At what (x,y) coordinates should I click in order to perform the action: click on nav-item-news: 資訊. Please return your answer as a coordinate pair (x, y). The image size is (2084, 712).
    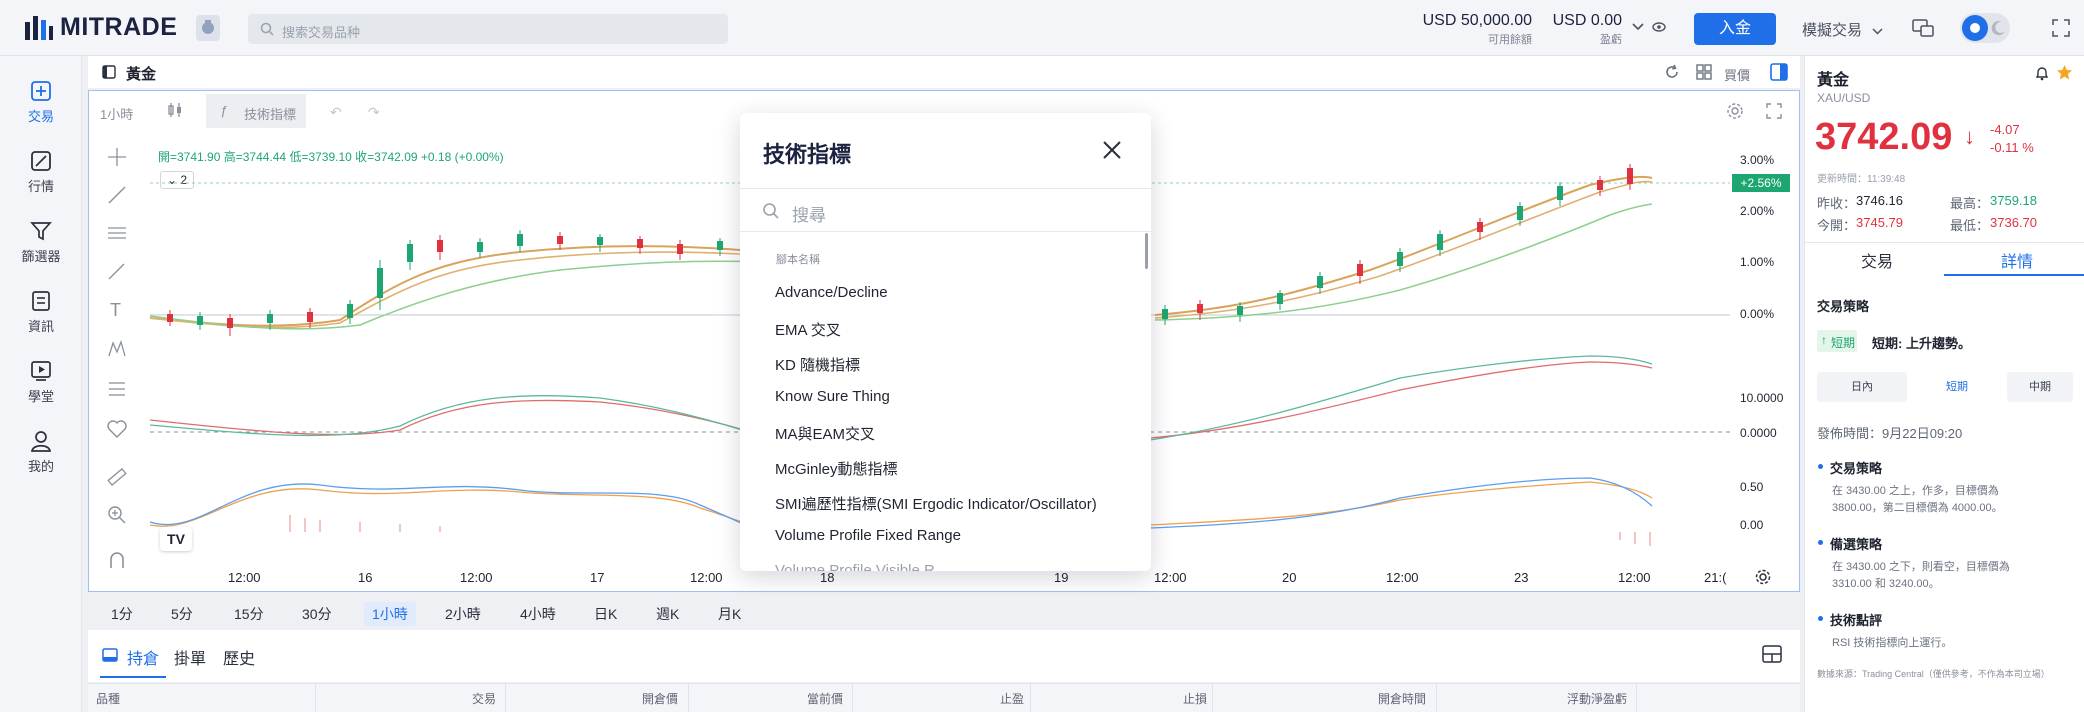
    Looking at the image, I should click on (41, 312).